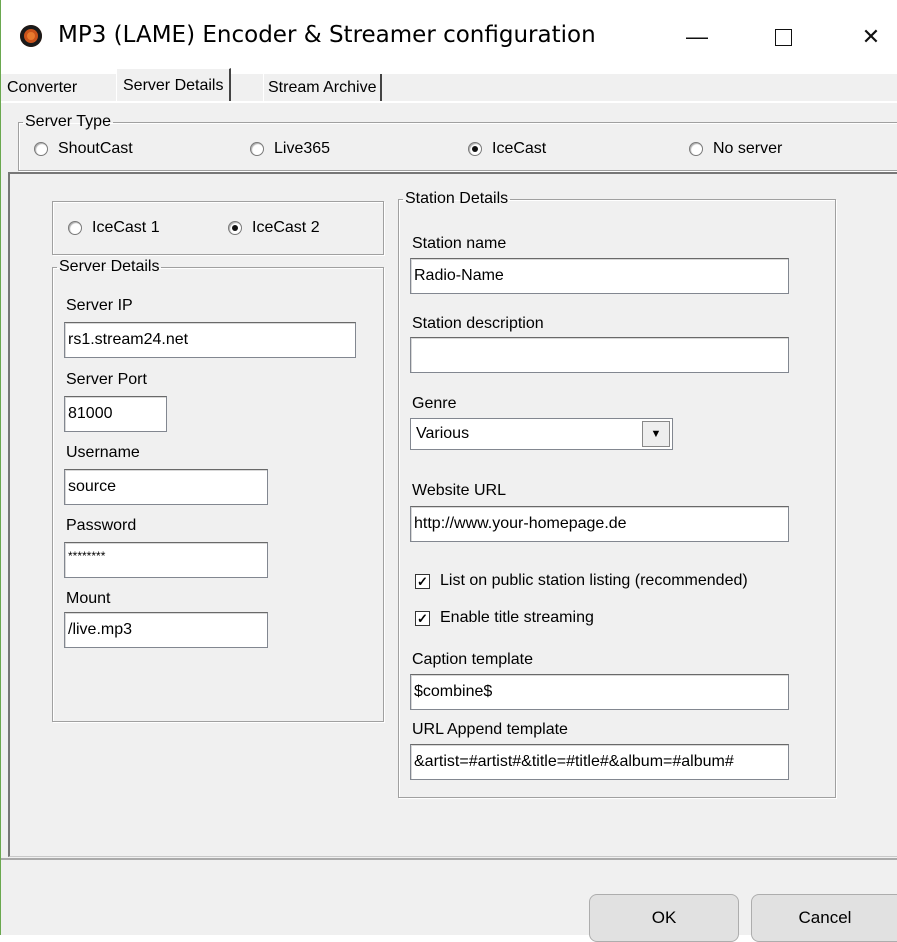  Describe the element at coordinates (302, 148) in the screenshot. I see `radio-label: Live365` at that location.